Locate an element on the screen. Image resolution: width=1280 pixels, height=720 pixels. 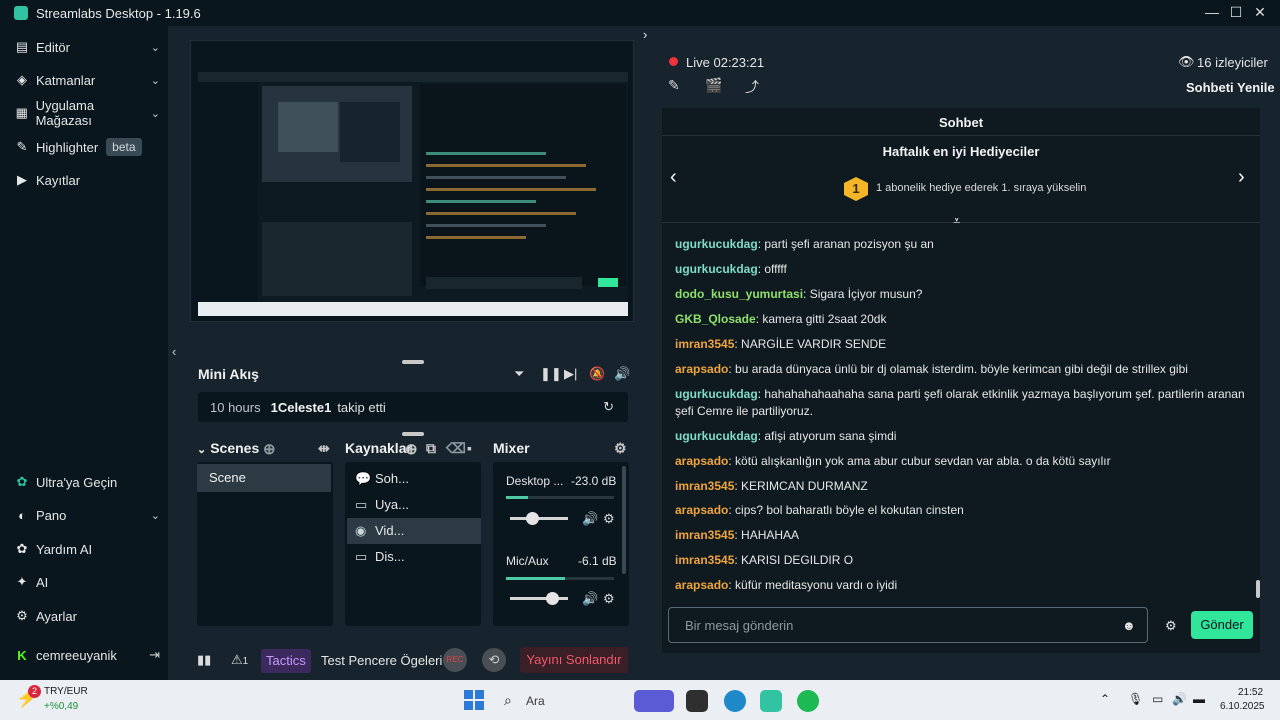
display-icon: ▭ is located at coordinates (1157, 699).